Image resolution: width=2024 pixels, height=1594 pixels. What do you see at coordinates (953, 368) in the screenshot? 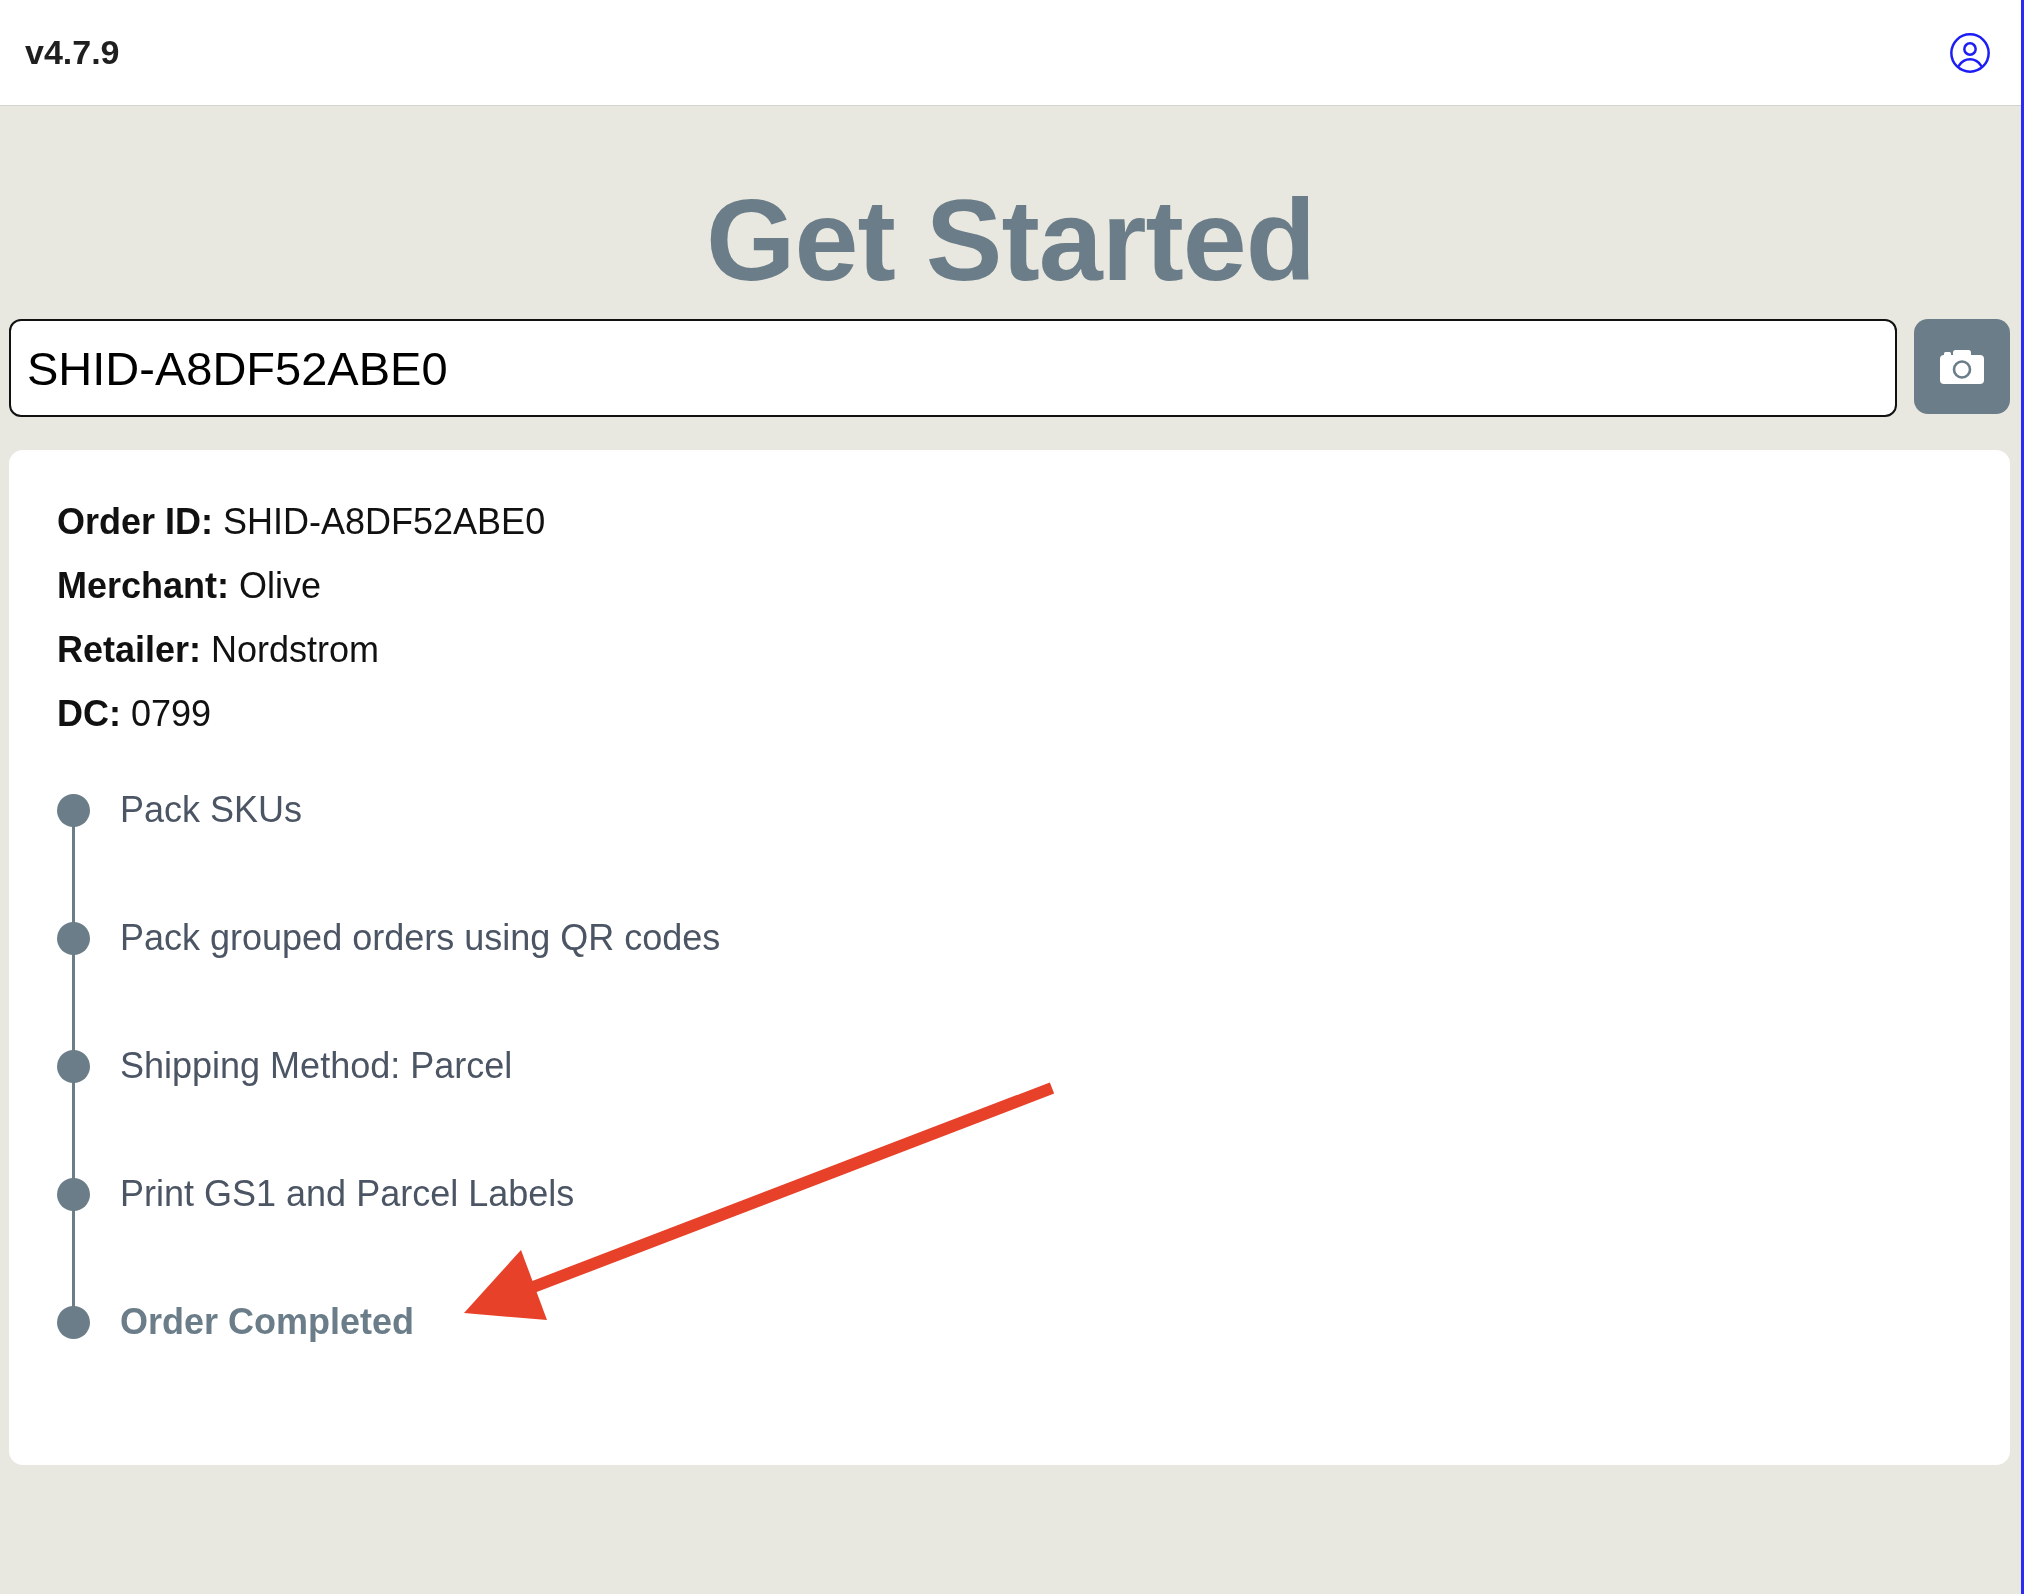
I see `order-id-input-field: SHID-A8DF52ABE0` at bounding box center [953, 368].